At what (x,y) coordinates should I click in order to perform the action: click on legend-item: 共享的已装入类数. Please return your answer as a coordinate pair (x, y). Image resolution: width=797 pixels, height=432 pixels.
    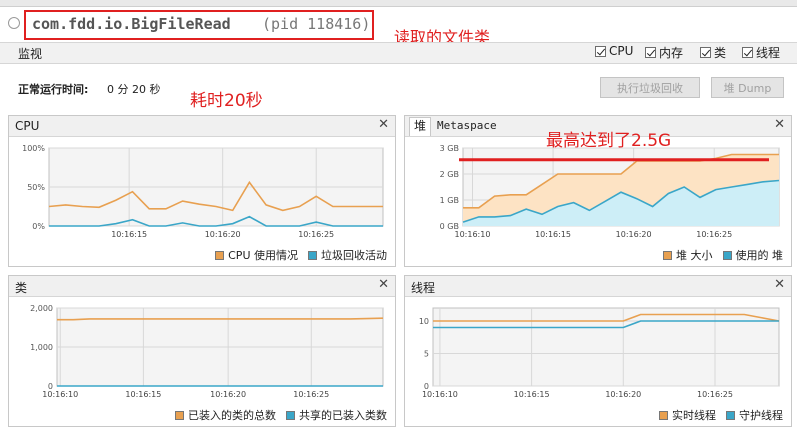
    Looking at the image, I should click on (336, 415).